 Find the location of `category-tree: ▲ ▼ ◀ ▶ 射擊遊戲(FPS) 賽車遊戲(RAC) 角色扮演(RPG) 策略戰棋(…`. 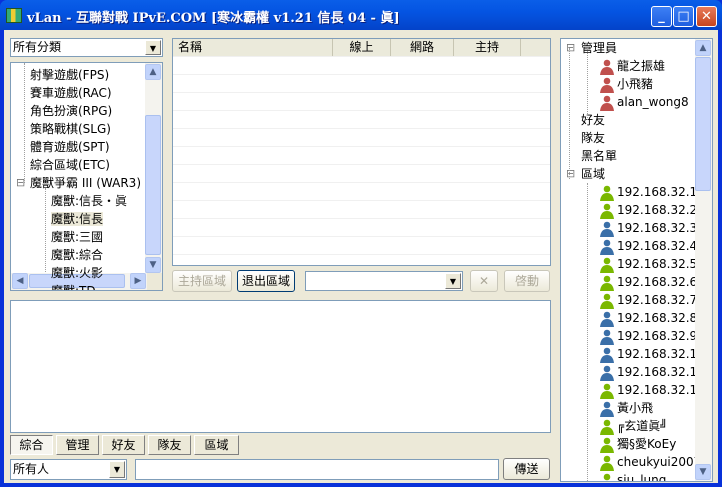

category-tree: ▲ ▼ ◀ ▶ 射擊遊戲(FPS) 賽車遊戲(RAC) 角色扮演(RPG) 策略戰棋(… is located at coordinates (86, 176).